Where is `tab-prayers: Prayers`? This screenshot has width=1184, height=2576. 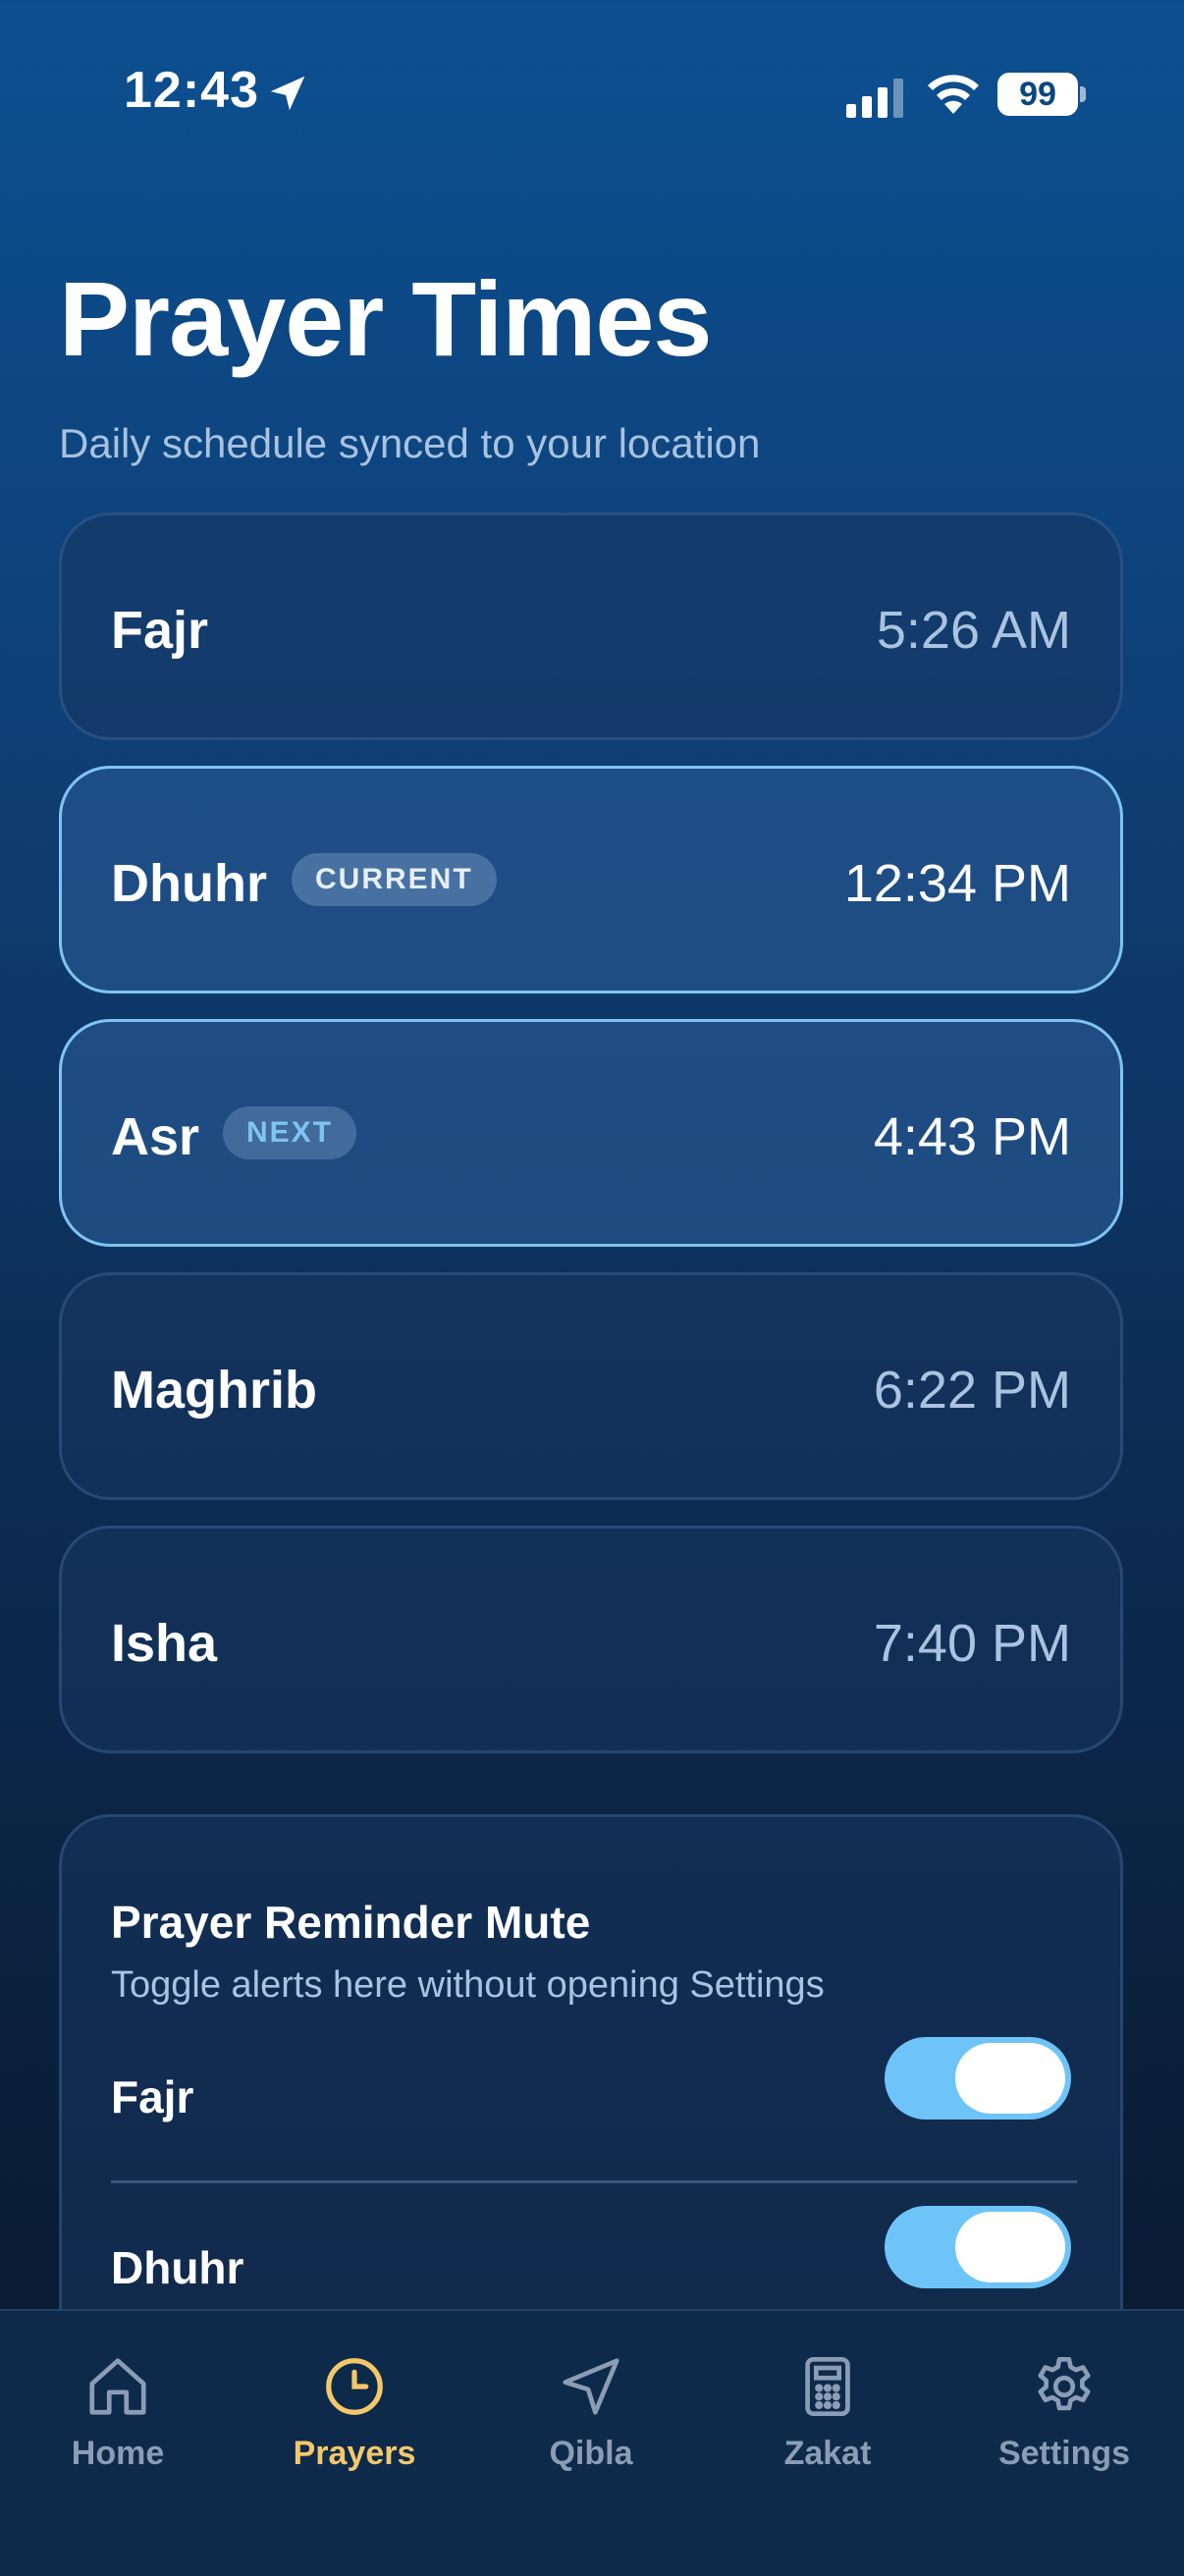 tab-prayers: Prayers is located at coordinates (355, 2412).